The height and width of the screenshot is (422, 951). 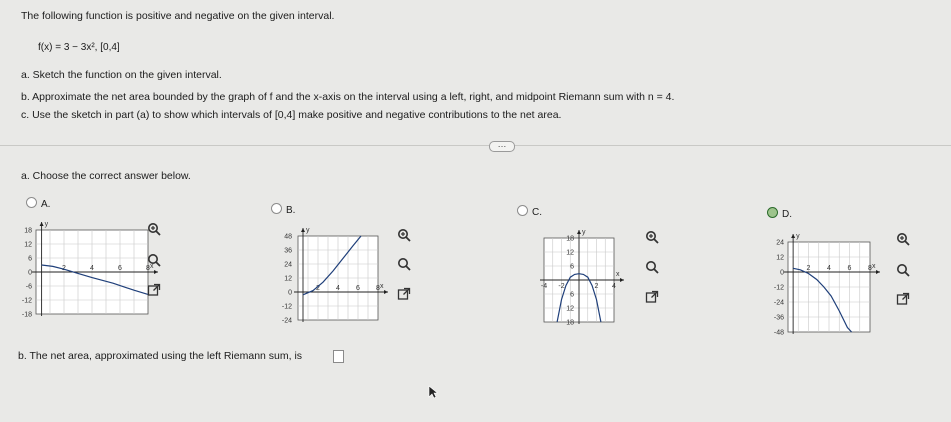 What do you see at coordinates (537, 212) in the screenshot?
I see `option-c-label: C.` at bounding box center [537, 212].